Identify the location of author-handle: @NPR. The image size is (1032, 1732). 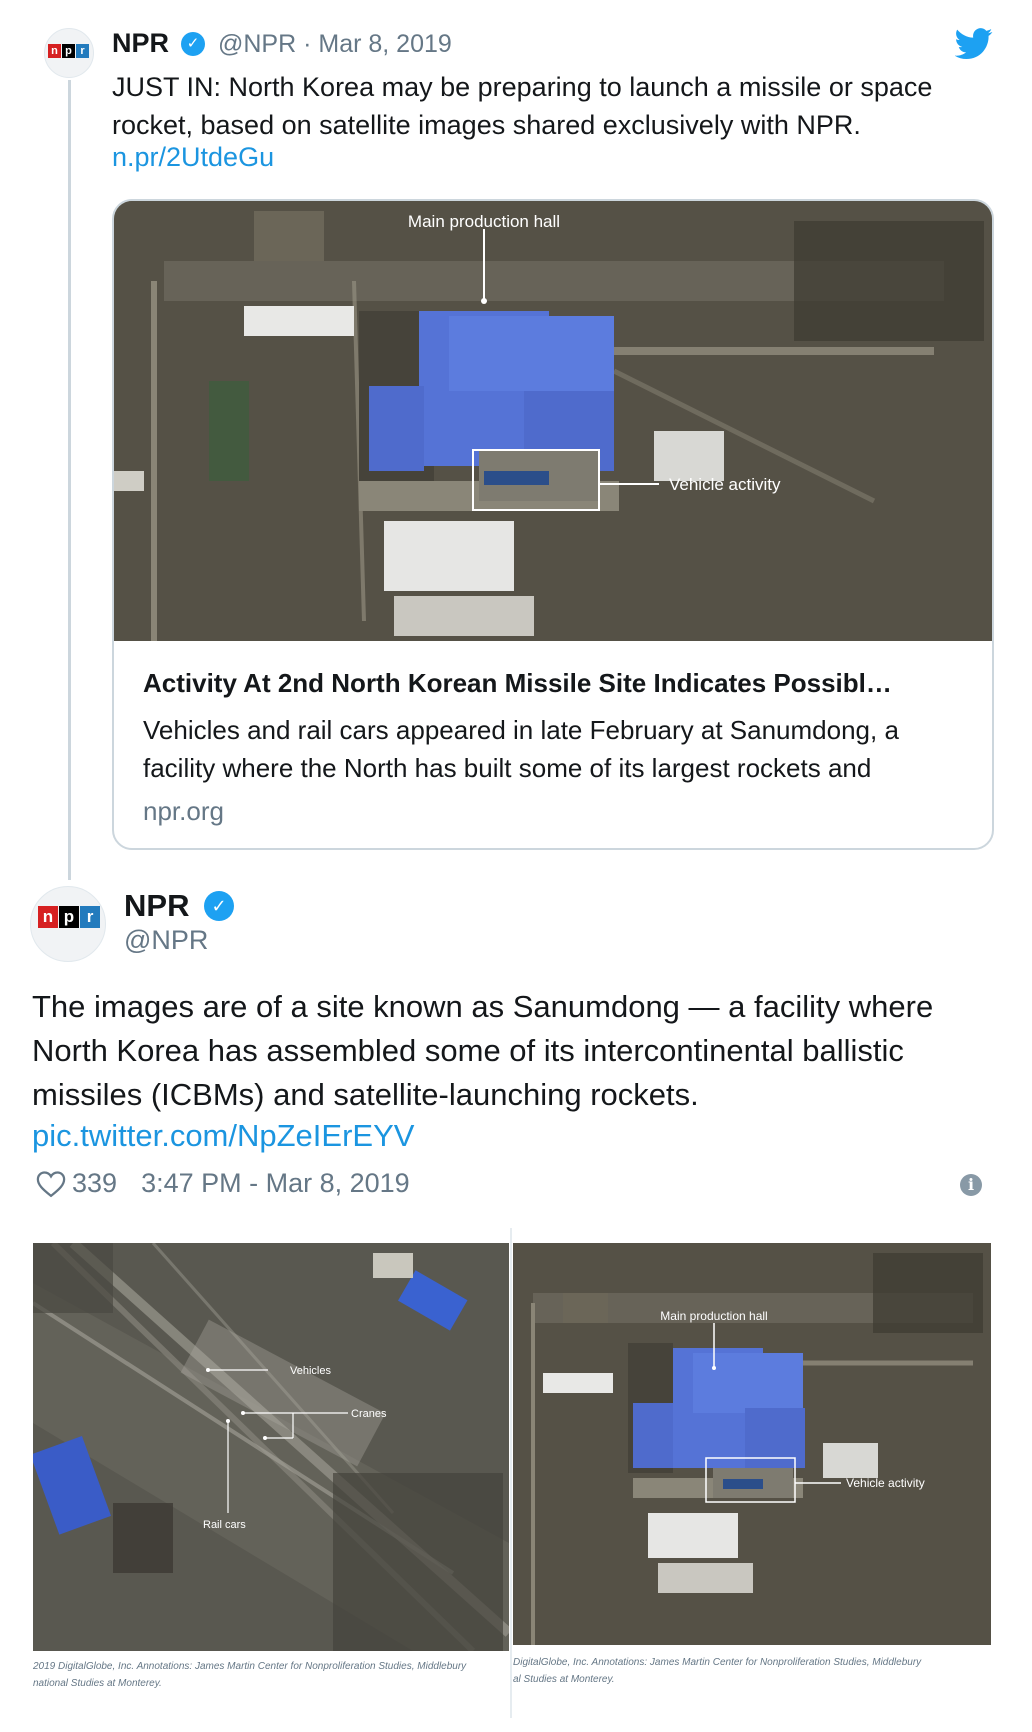
(166, 940).